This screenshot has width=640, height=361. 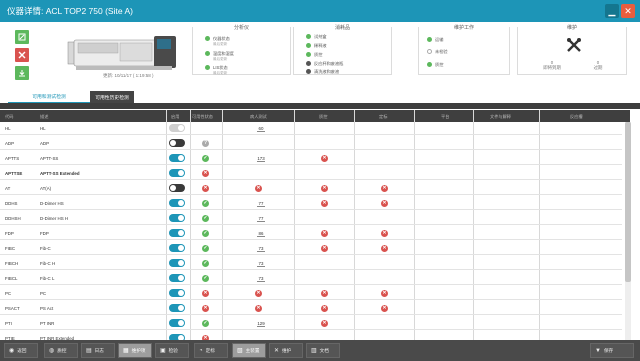 I want to click on tab-availability-history: 可用性历史检测, so click(x=112, y=97).